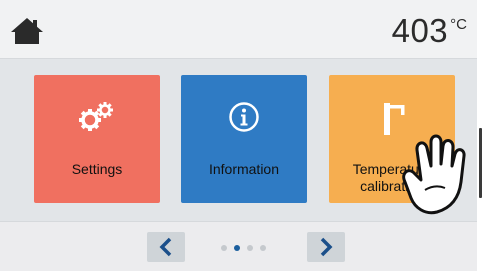 This screenshot has width=483, height=271. Describe the element at coordinates (392, 186) in the screenshot. I see `label-line-2: calibration` at that location.